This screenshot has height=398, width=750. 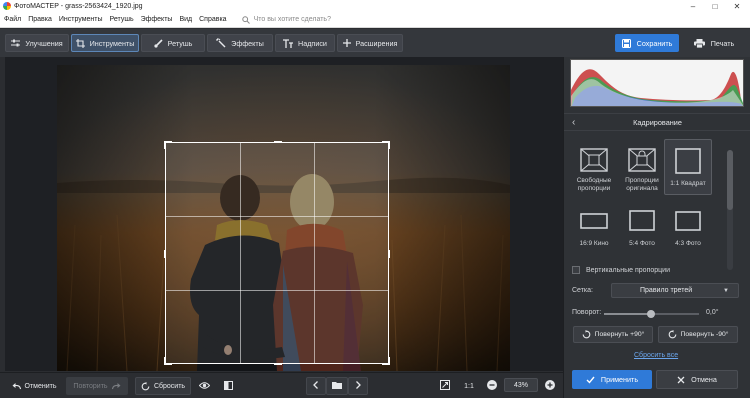 I want to click on scrollbar-thumb, so click(x=730, y=180).